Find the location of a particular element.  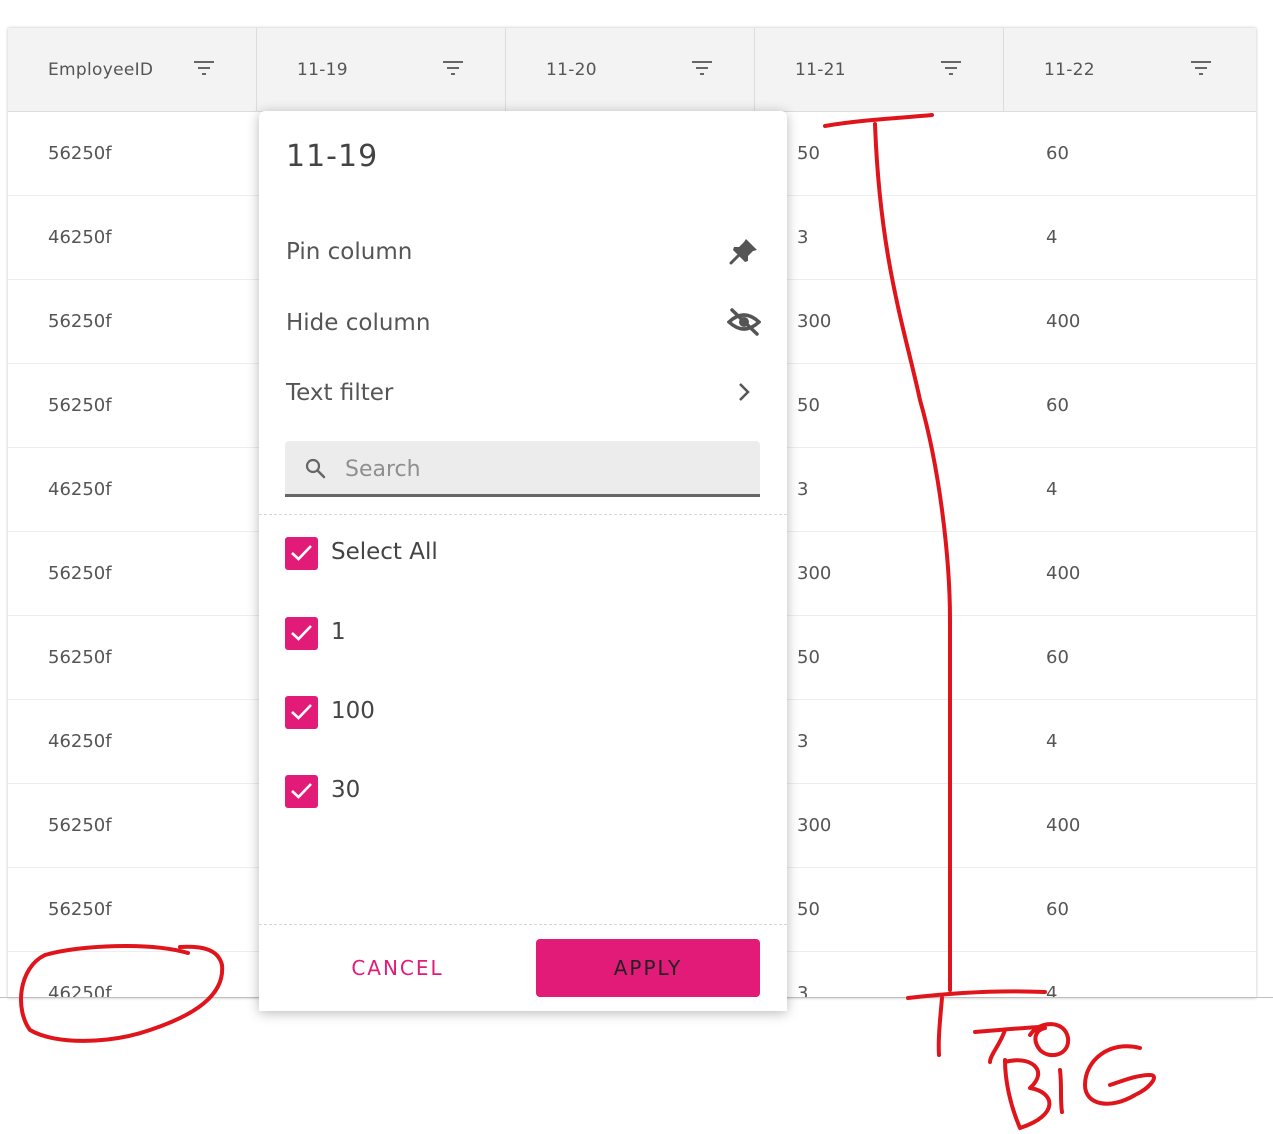

option-label: 100 is located at coordinates (353, 711).